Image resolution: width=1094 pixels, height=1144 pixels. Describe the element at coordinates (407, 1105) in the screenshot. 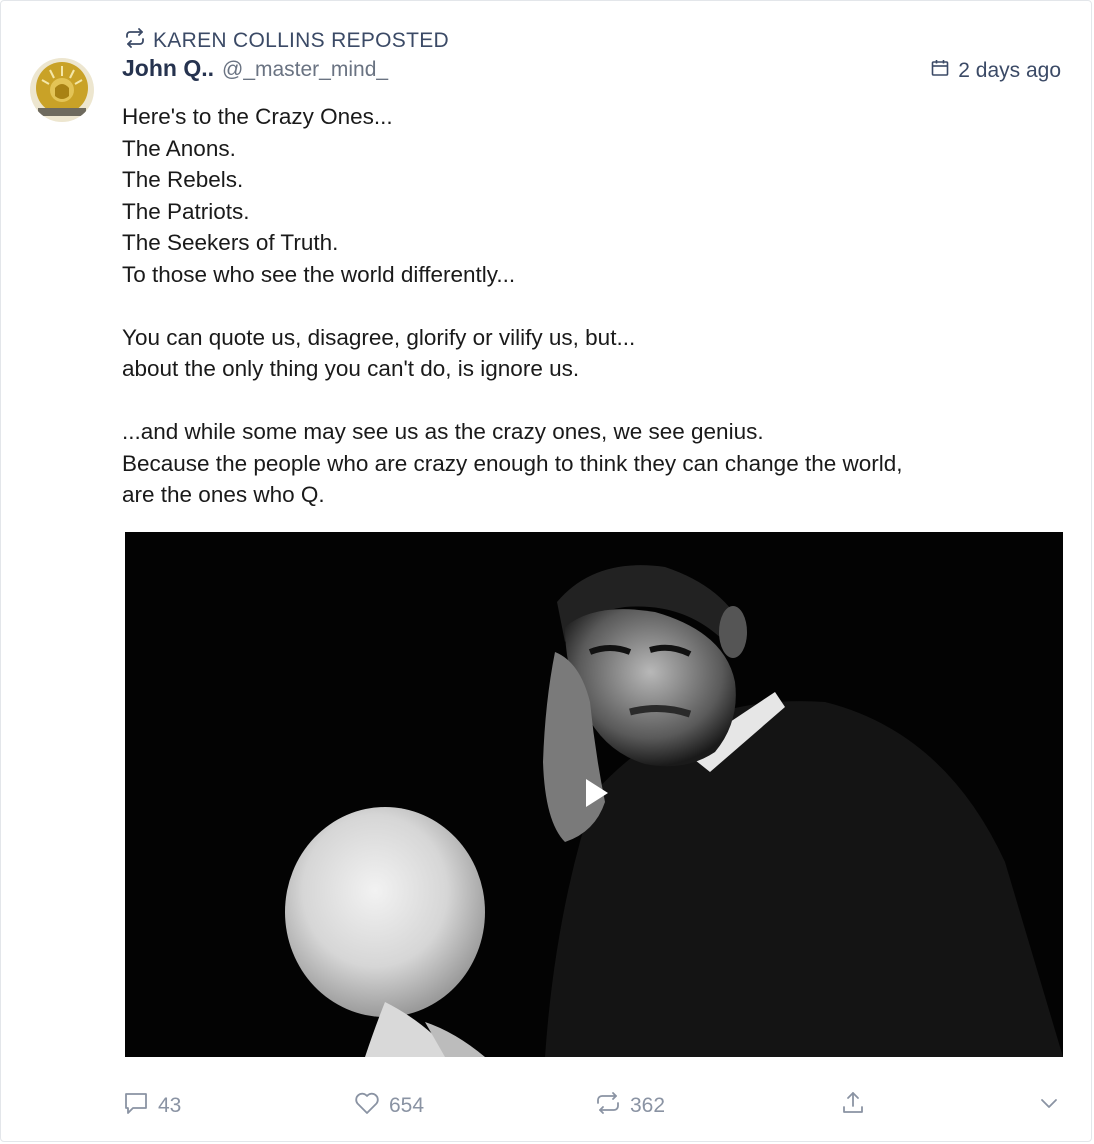

I see `like-count: 654` at that location.